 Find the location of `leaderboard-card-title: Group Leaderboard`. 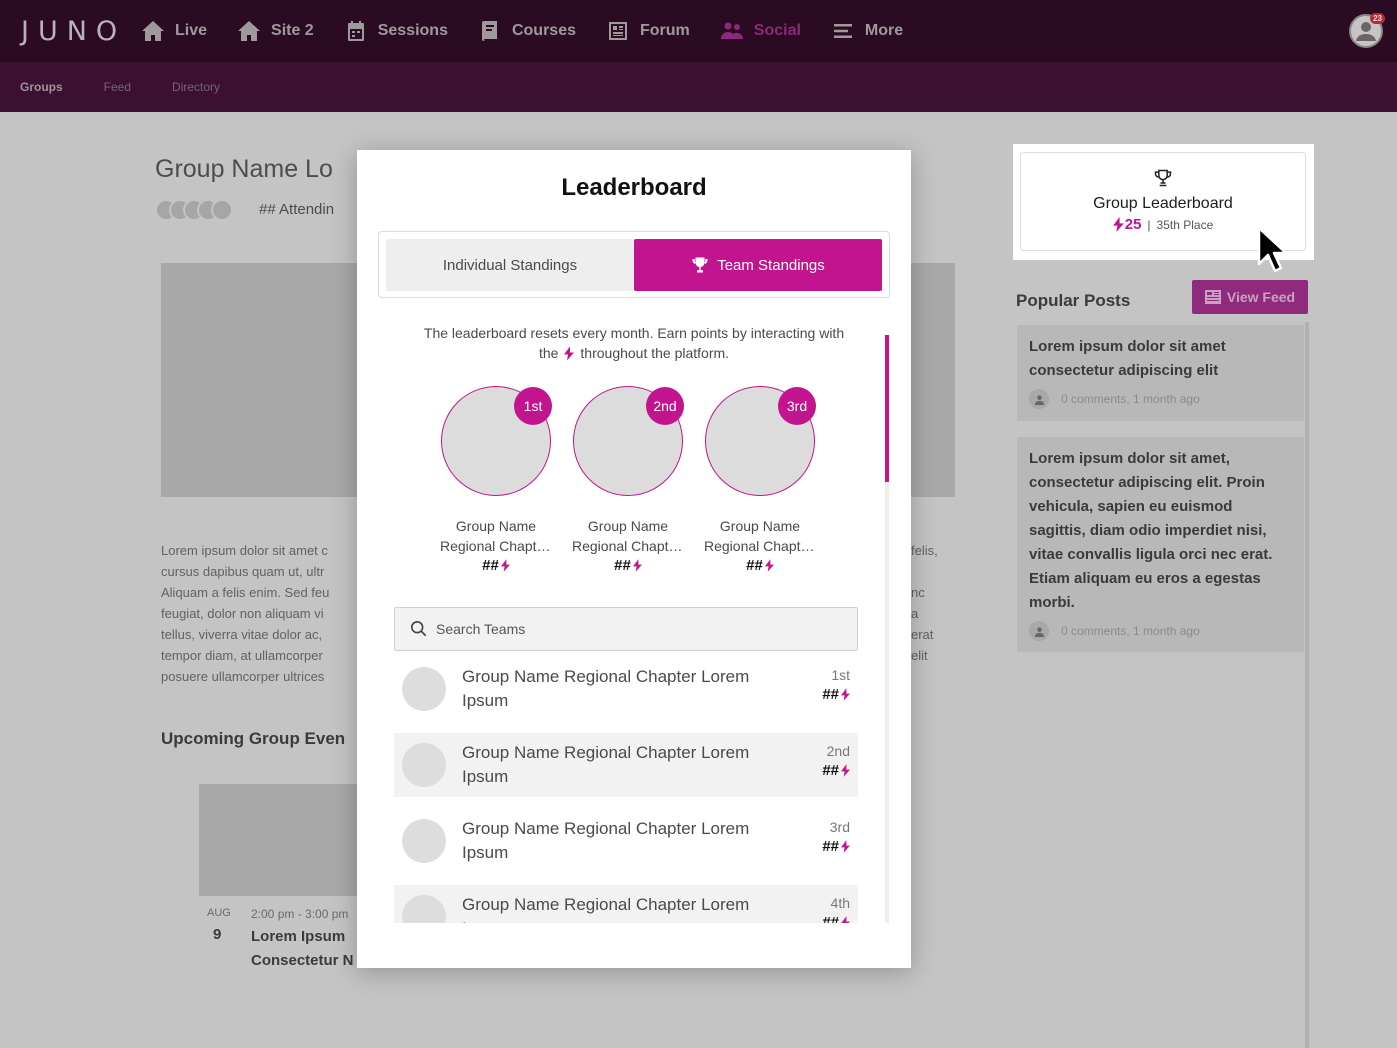

leaderboard-card-title: Group Leaderboard is located at coordinates (1163, 203).